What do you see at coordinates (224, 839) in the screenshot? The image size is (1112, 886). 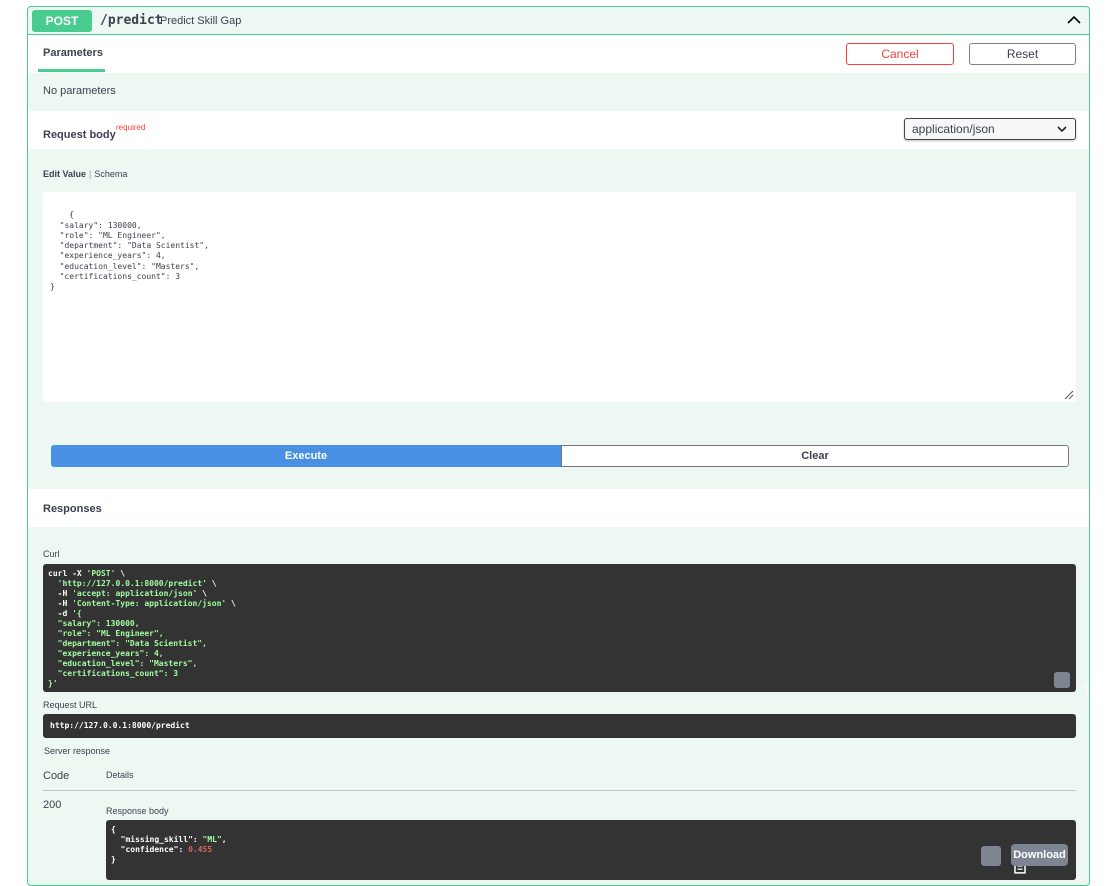 I see `json-comma: ,` at bounding box center [224, 839].